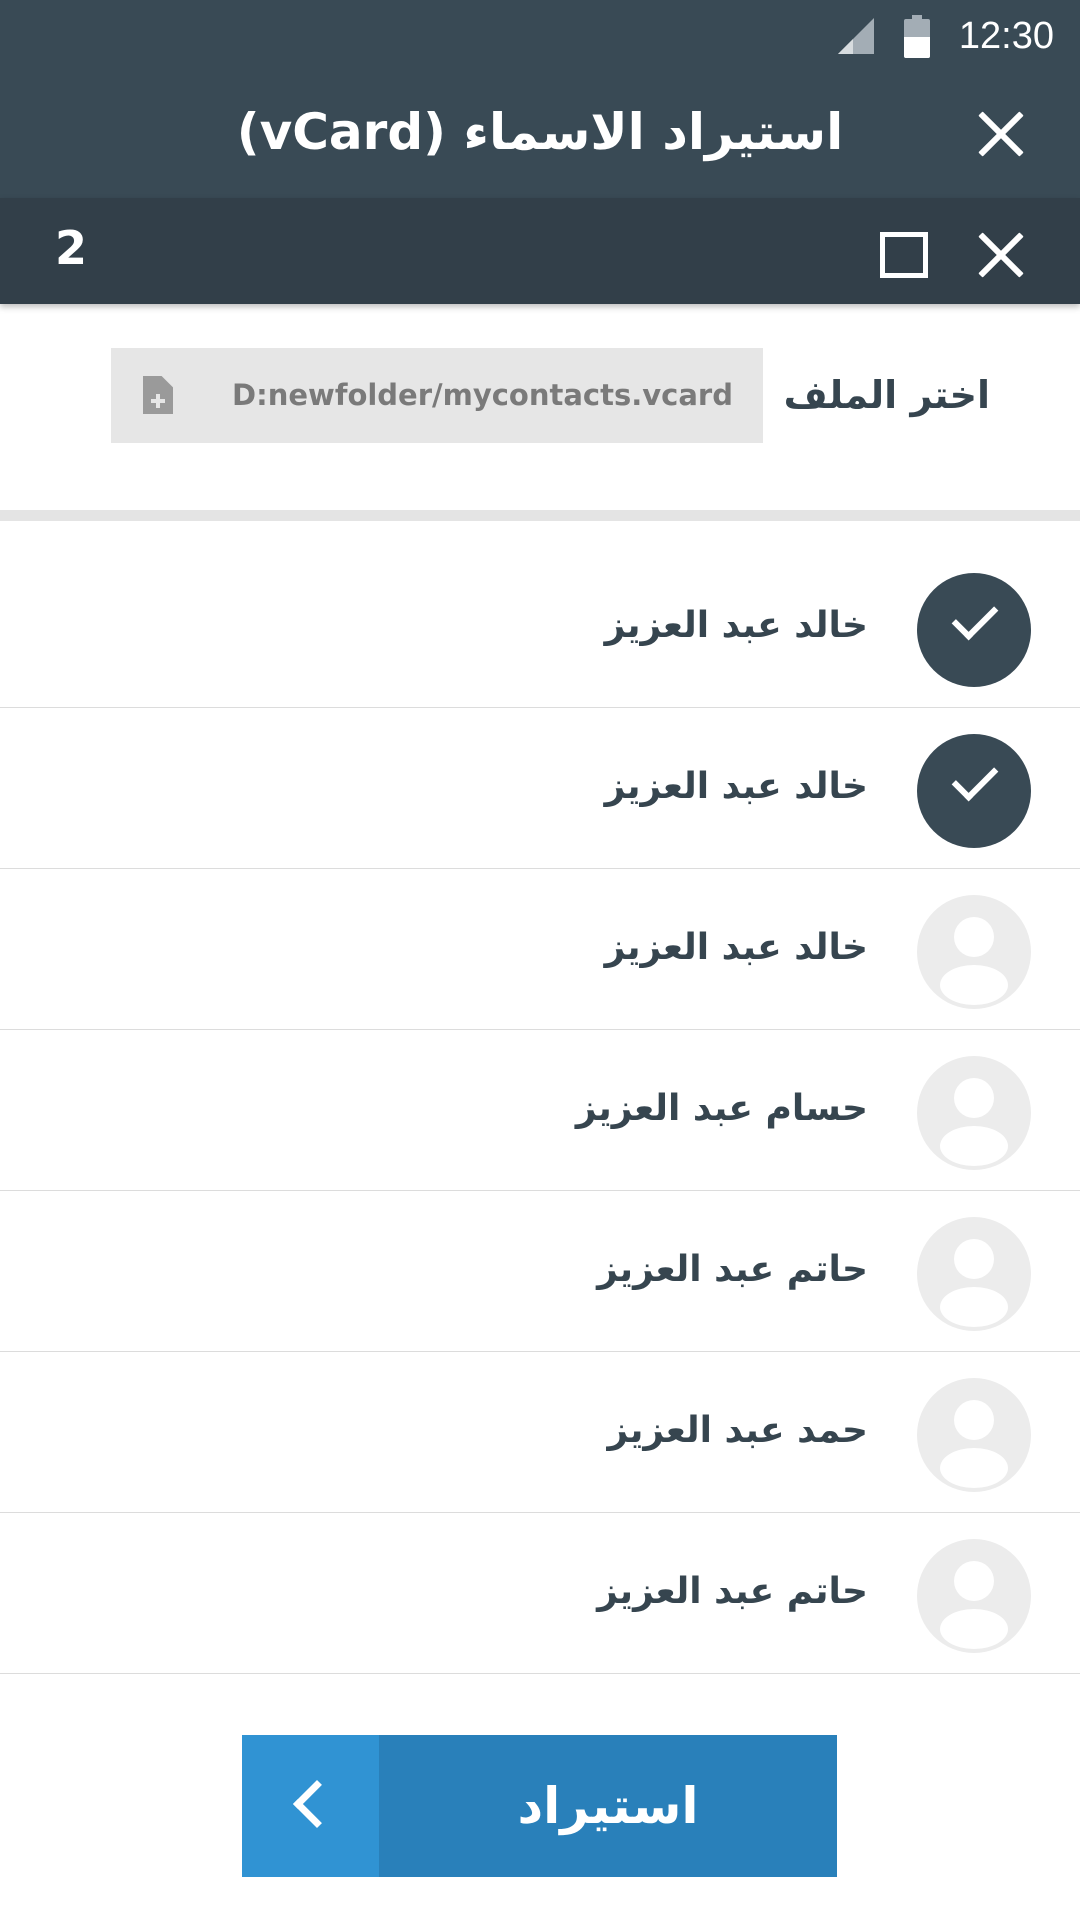 This screenshot has height=1920, width=1080. What do you see at coordinates (845, 46) in the screenshot?
I see `signal-strength-fill` at bounding box center [845, 46].